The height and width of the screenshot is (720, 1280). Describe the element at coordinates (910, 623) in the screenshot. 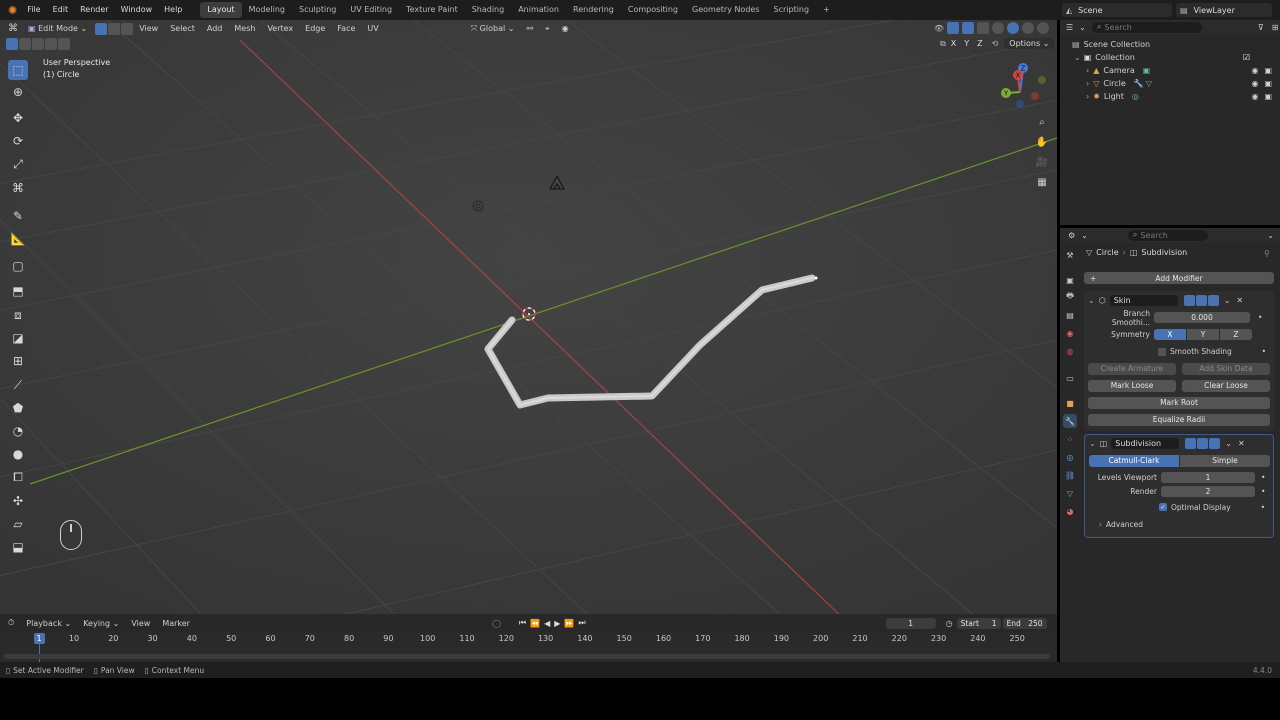

I see `current-frame-field: 1` at that location.